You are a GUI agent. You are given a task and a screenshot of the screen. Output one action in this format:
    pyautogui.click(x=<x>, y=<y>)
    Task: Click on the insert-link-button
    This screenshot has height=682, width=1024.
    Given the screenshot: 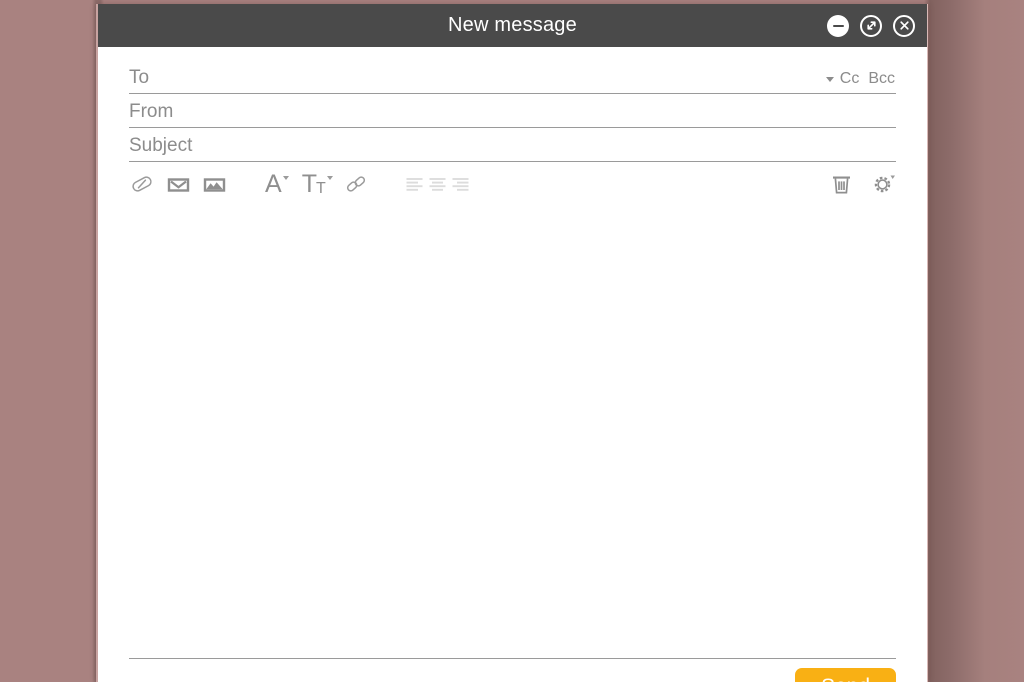 What is the action you would take?
    pyautogui.click(x=356, y=184)
    